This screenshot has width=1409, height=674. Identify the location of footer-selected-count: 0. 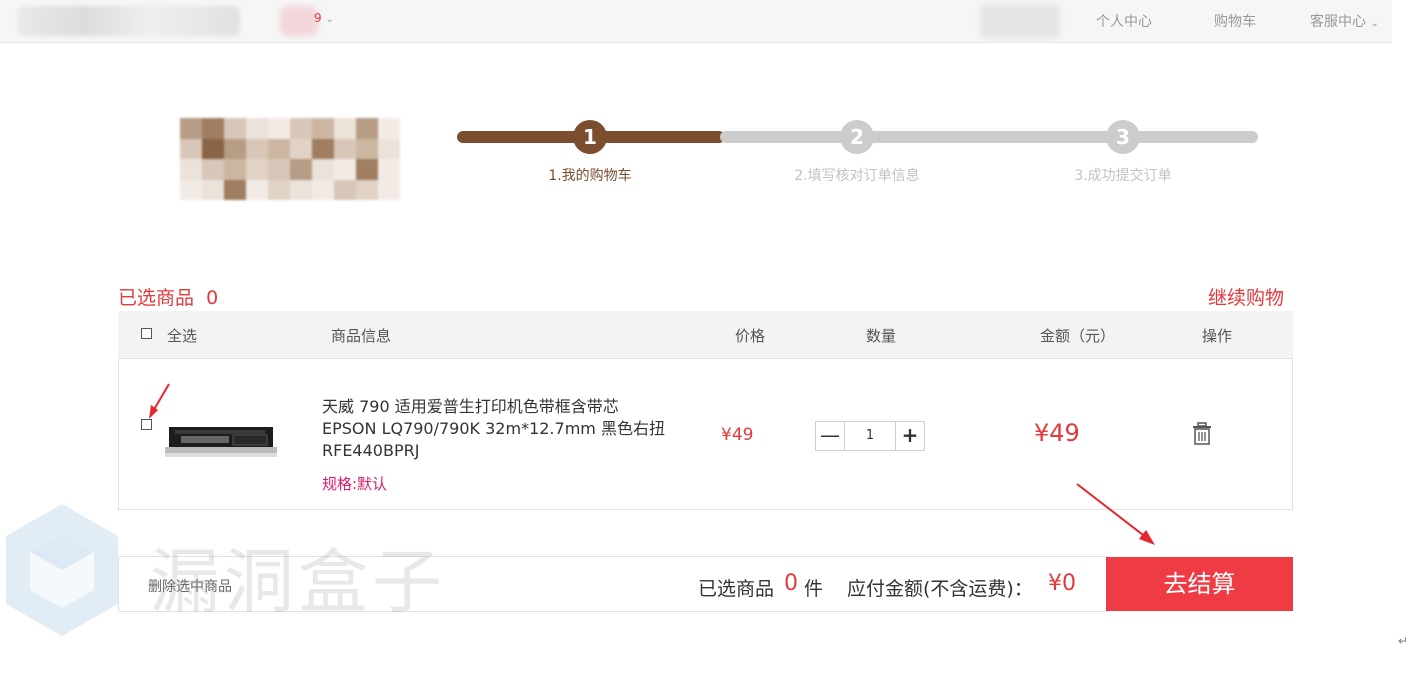
(791, 583).